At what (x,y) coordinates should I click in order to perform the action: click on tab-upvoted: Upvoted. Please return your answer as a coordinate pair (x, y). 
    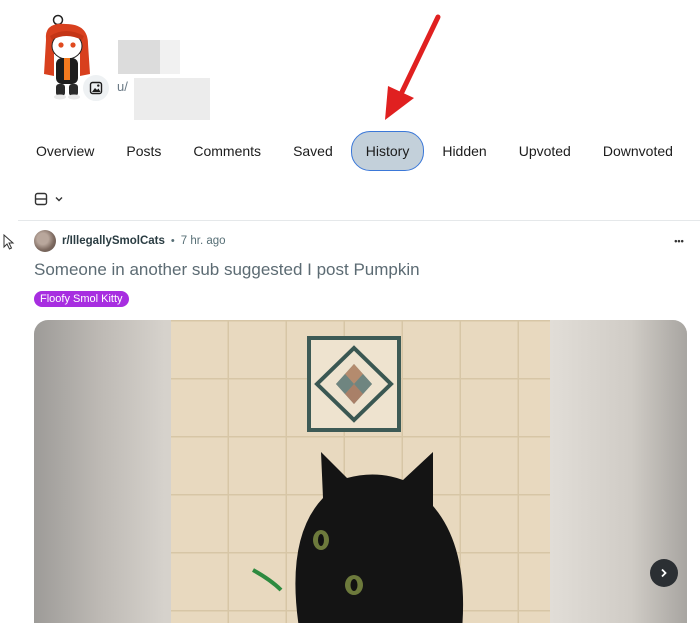
    Looking at the image, I should click on (545, 151).